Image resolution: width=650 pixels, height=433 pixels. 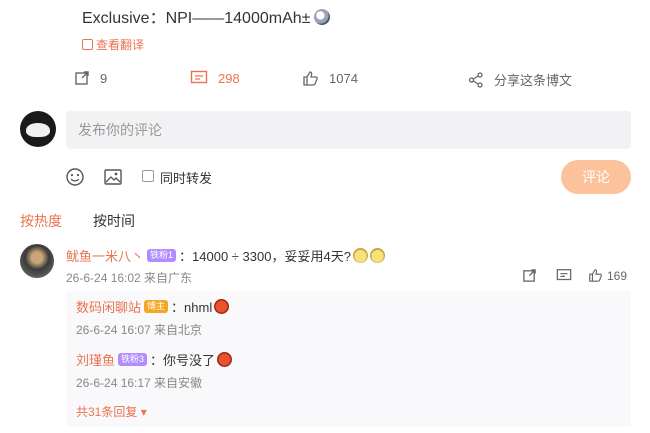 I want to click on post-text: Exclusive：NPI——14000mAh±, so click(x=206, y=16).